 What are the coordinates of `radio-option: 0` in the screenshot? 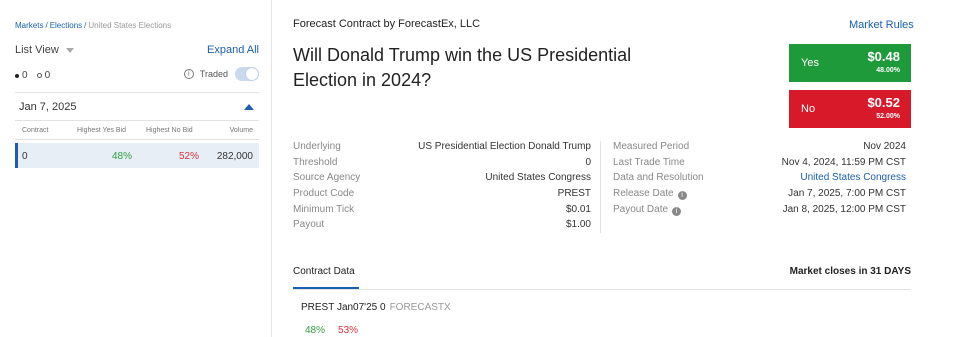 It's located at (43, 75).